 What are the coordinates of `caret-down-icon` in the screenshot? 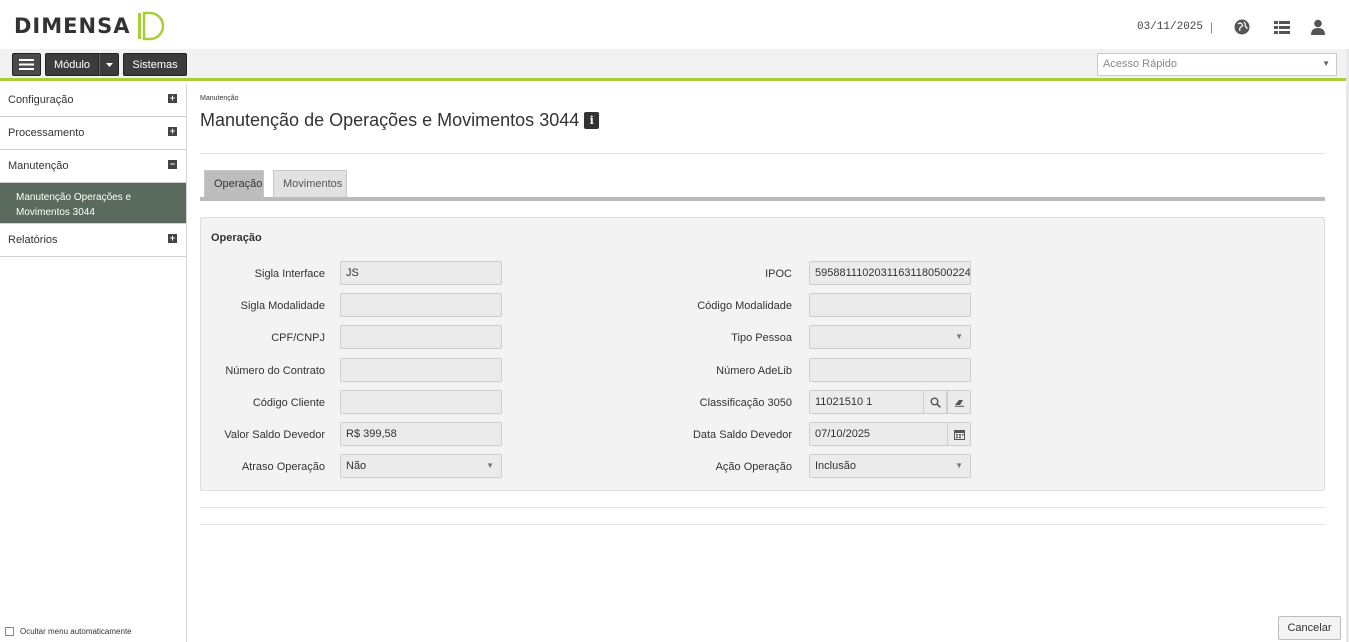 It's located at (109, 64).